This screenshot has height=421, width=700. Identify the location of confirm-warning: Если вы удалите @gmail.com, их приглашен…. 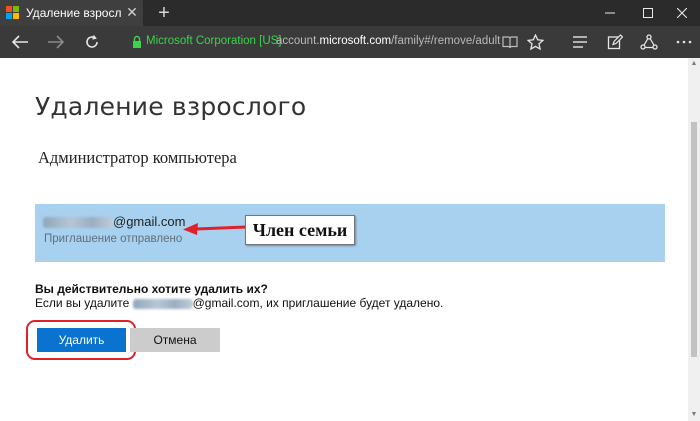
(239, 303).